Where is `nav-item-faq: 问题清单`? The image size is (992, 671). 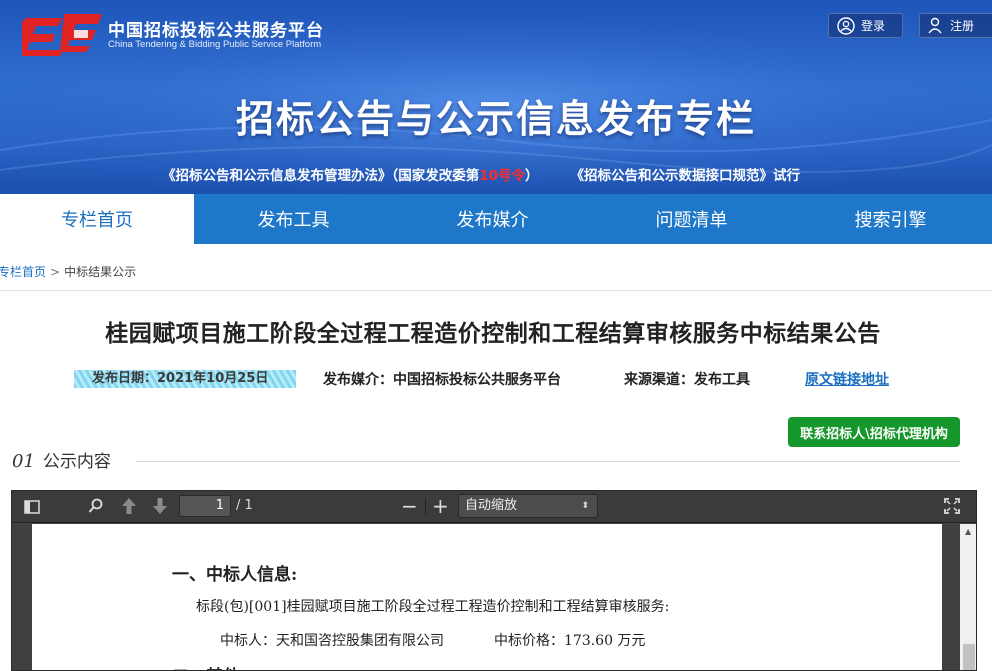 nav-item-faq: 问题清单 is located at coordinates (691, 219).